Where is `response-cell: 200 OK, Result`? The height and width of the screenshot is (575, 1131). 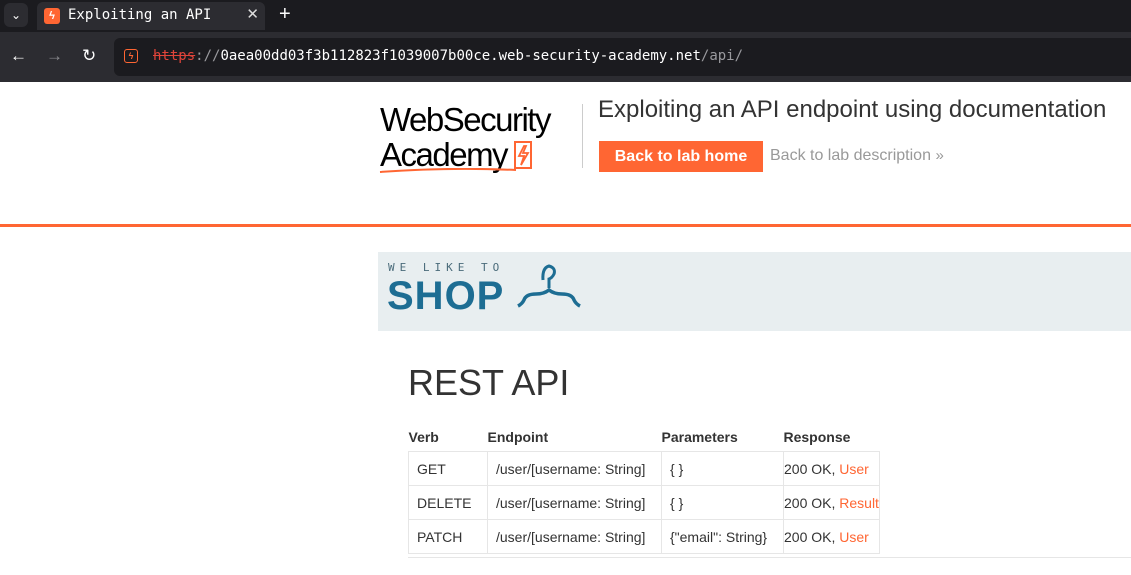 response-cell: 200 OK, Result is located at coordinates (831, 502).